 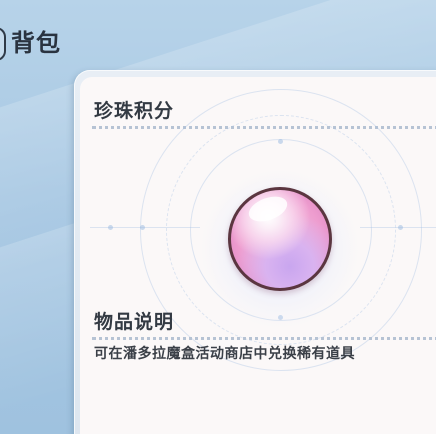 I want to click on back-tab-icon, so click(x=3, y=44).